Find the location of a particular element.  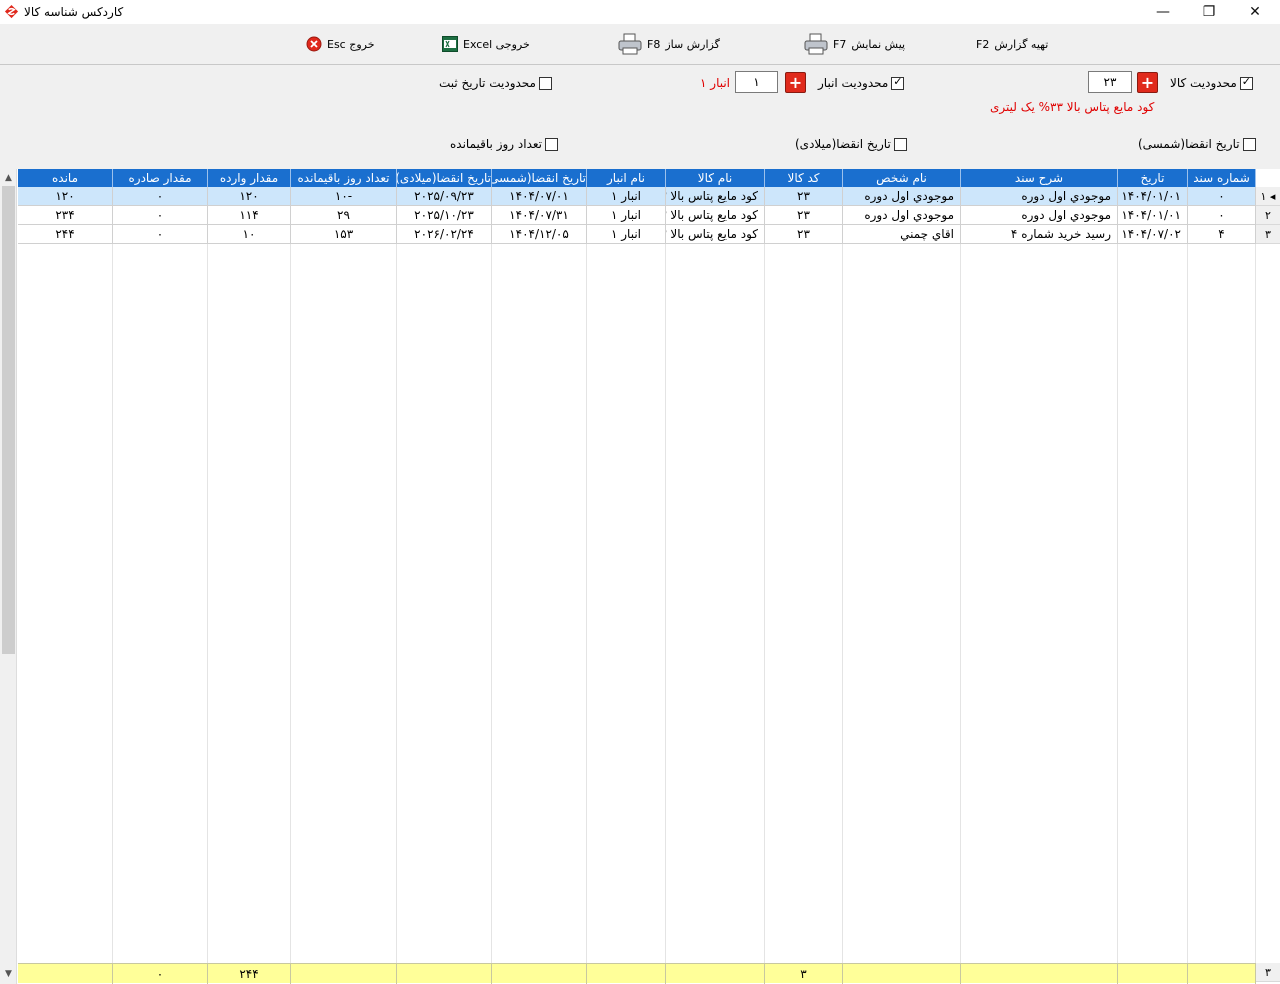

prepare-report-button: F2 تهیه گزارش is located at coordinates (1012, 44).